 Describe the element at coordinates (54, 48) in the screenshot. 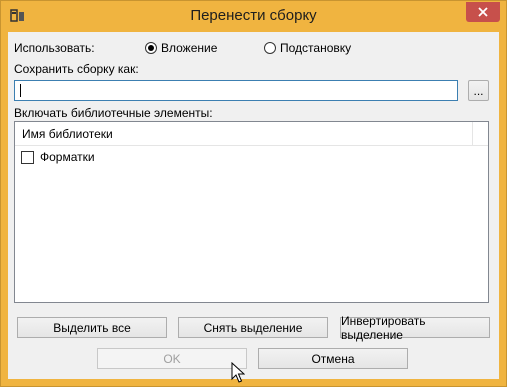

I see `use-label: Использовать:` at that location.